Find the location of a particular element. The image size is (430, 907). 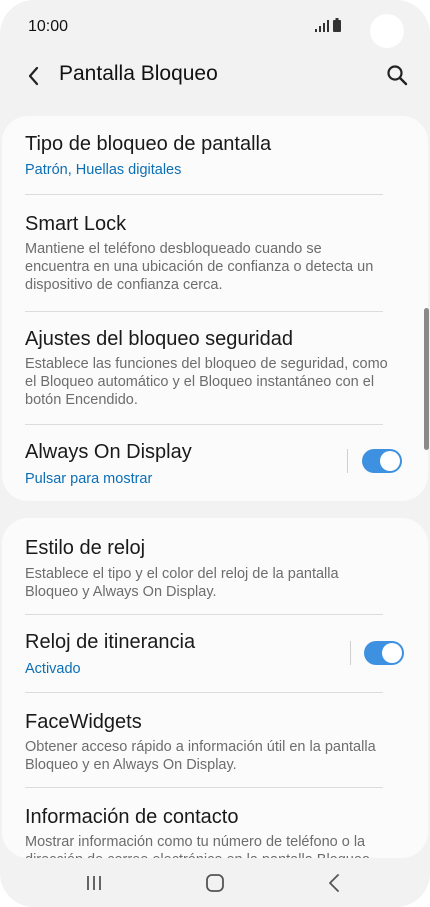

setting-title: Reloj de itinerancia is located at coordinates (110, 642).